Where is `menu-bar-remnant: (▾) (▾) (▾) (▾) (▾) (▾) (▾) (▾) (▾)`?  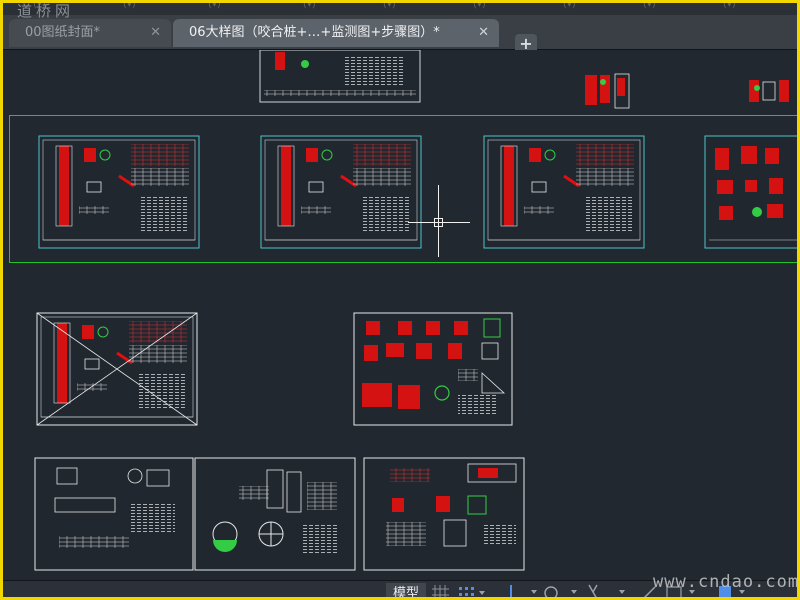 menu-bar-remnant: (▾) (▾) (▾) (▾) (▾) (▾) (▾) (▾) (▾) is located at coordinates (400, 9).